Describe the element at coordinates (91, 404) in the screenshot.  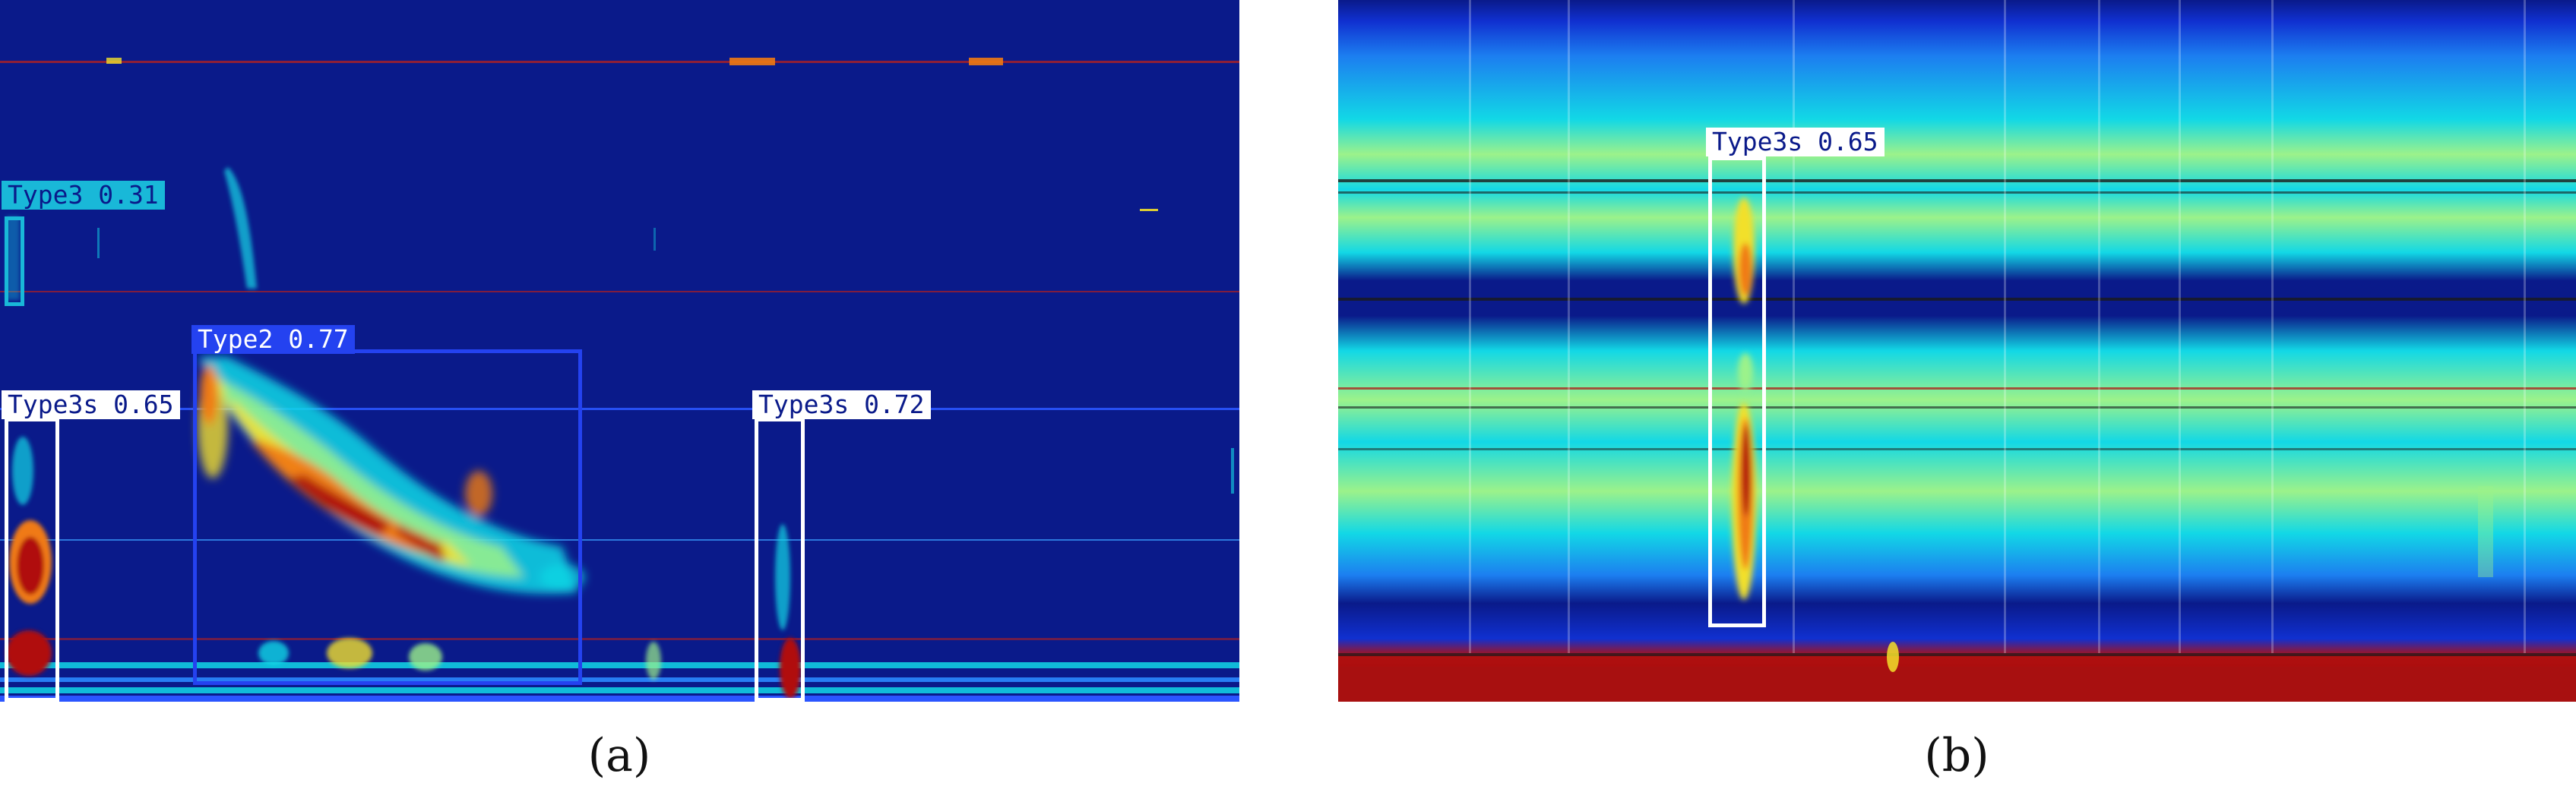
I see `detection-label-type3s-left: Type3s 0.65` at that location.